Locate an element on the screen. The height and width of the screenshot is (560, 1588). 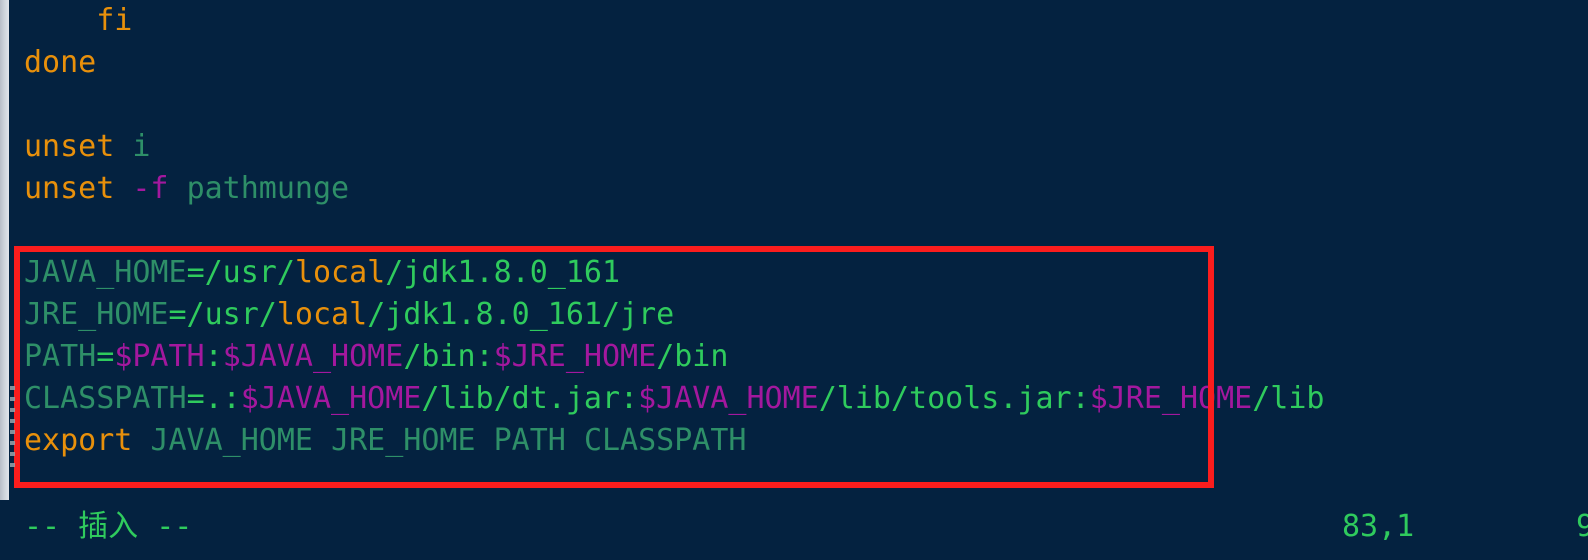
token-identifier: pathmunge is located at coordinates (268, 188).